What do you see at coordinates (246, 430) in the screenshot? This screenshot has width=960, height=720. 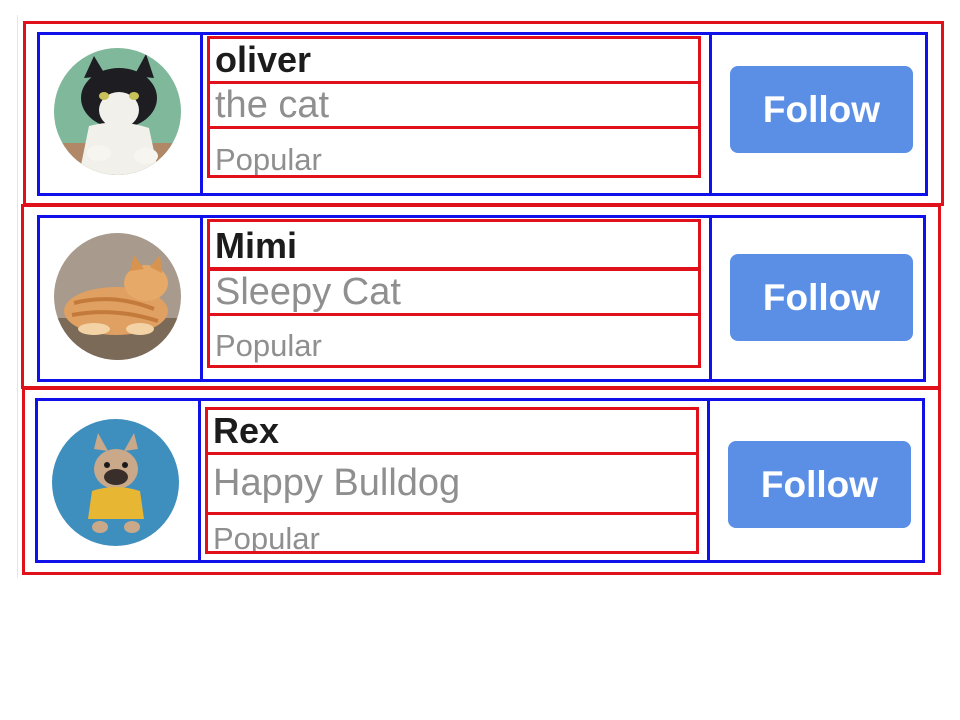 I see `user-name: Rex` at bounding box center [246, 430].